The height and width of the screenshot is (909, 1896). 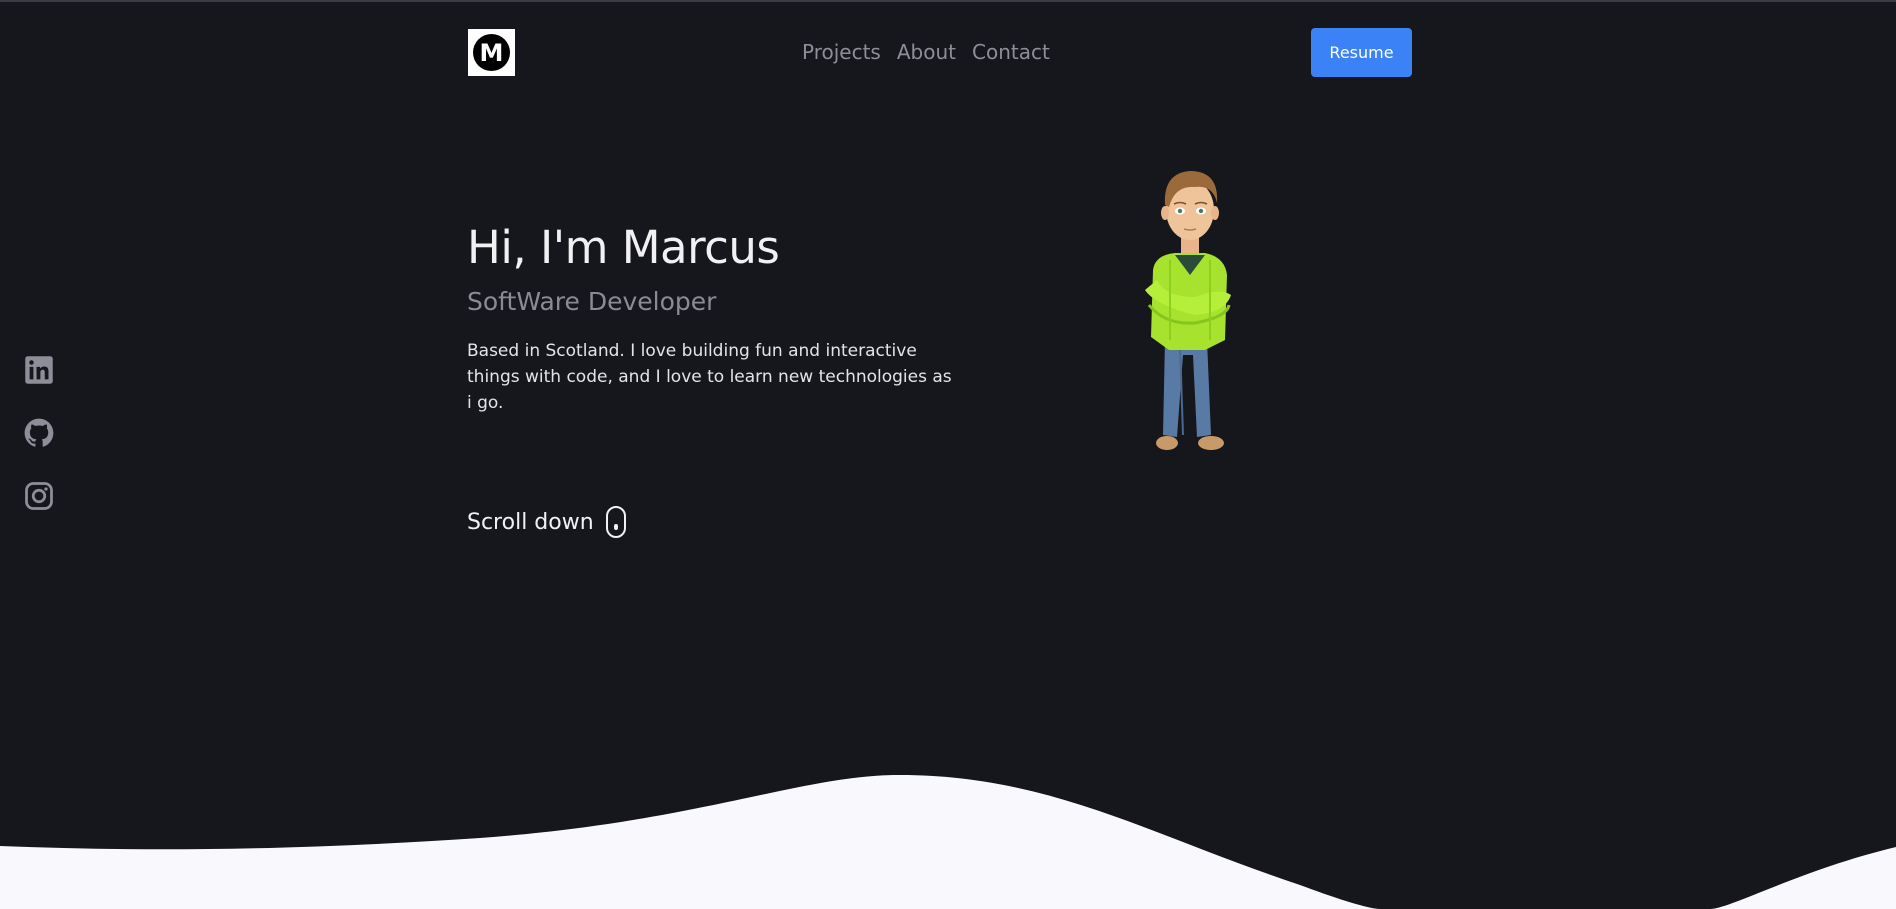 I want to click on hero-subtitle: SoftWare Developer, so click(x=592, y=301).